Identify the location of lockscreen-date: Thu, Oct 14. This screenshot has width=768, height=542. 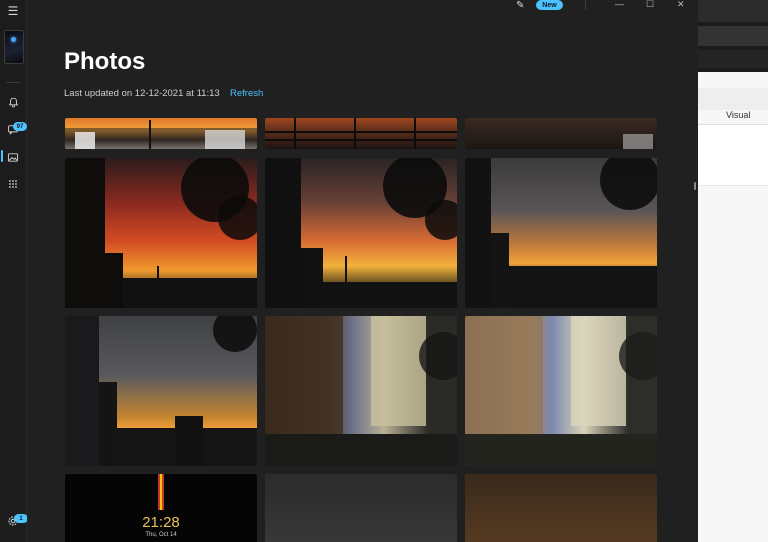
(161, 535).